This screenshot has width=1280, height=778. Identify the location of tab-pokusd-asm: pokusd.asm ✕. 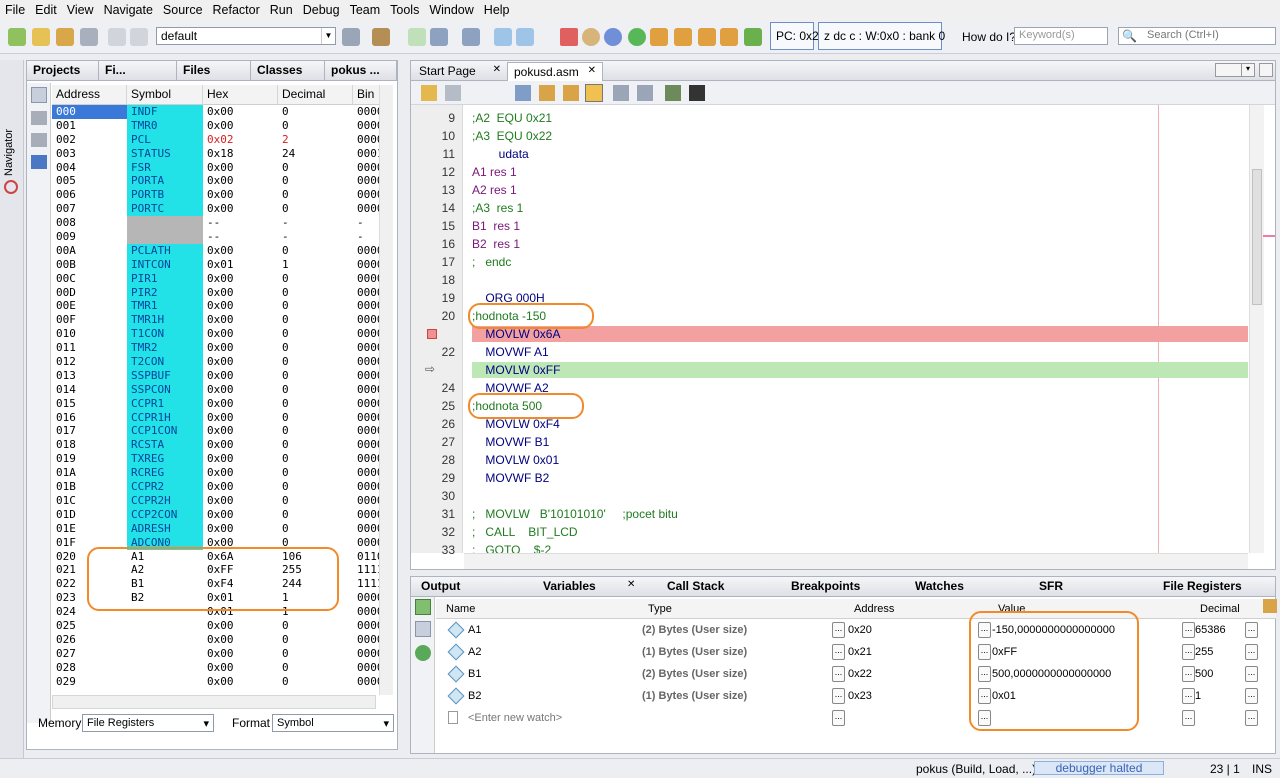
(555, 71).